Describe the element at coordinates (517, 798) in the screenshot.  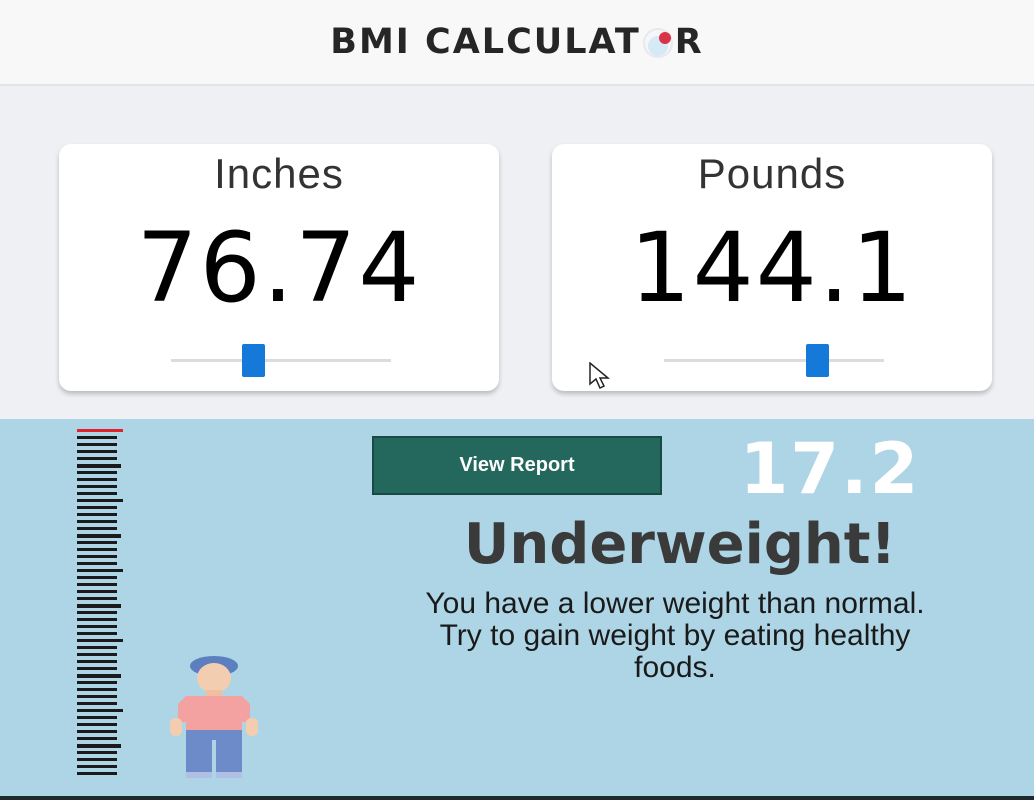
I see `bottom-border` at that location.